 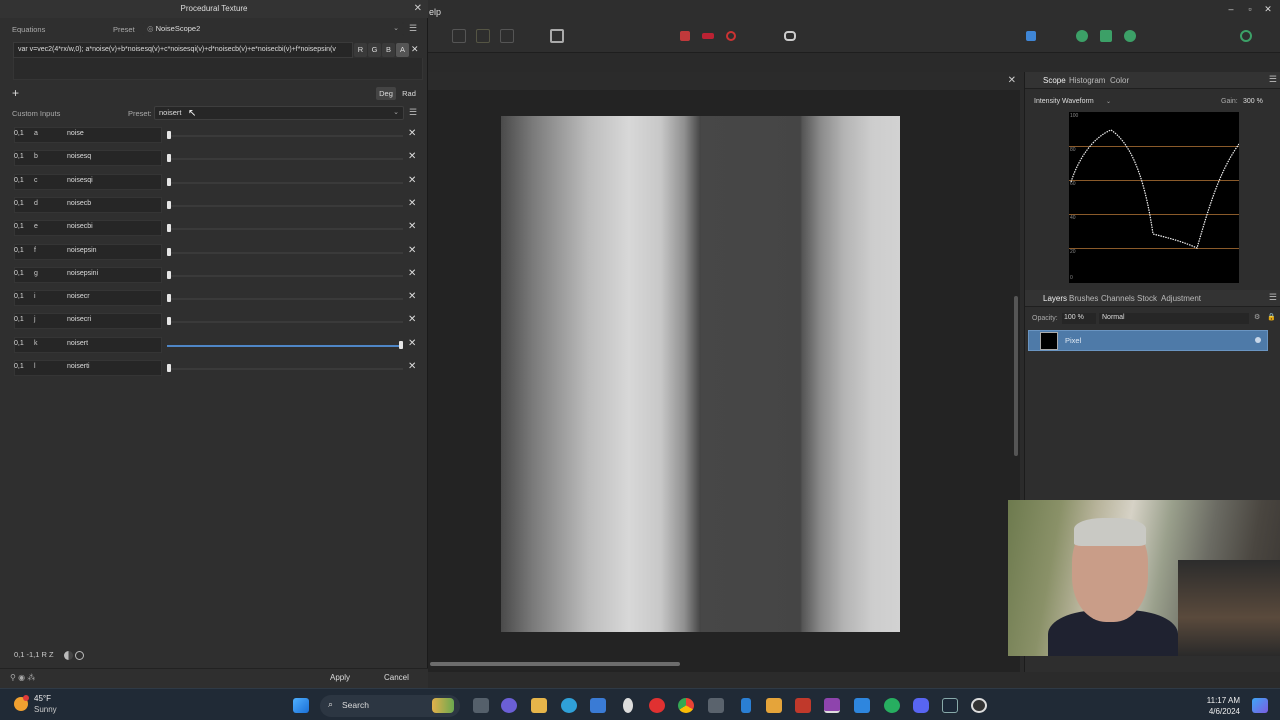 I want to click on channel-b-button: B, so click(x=388, y=50).